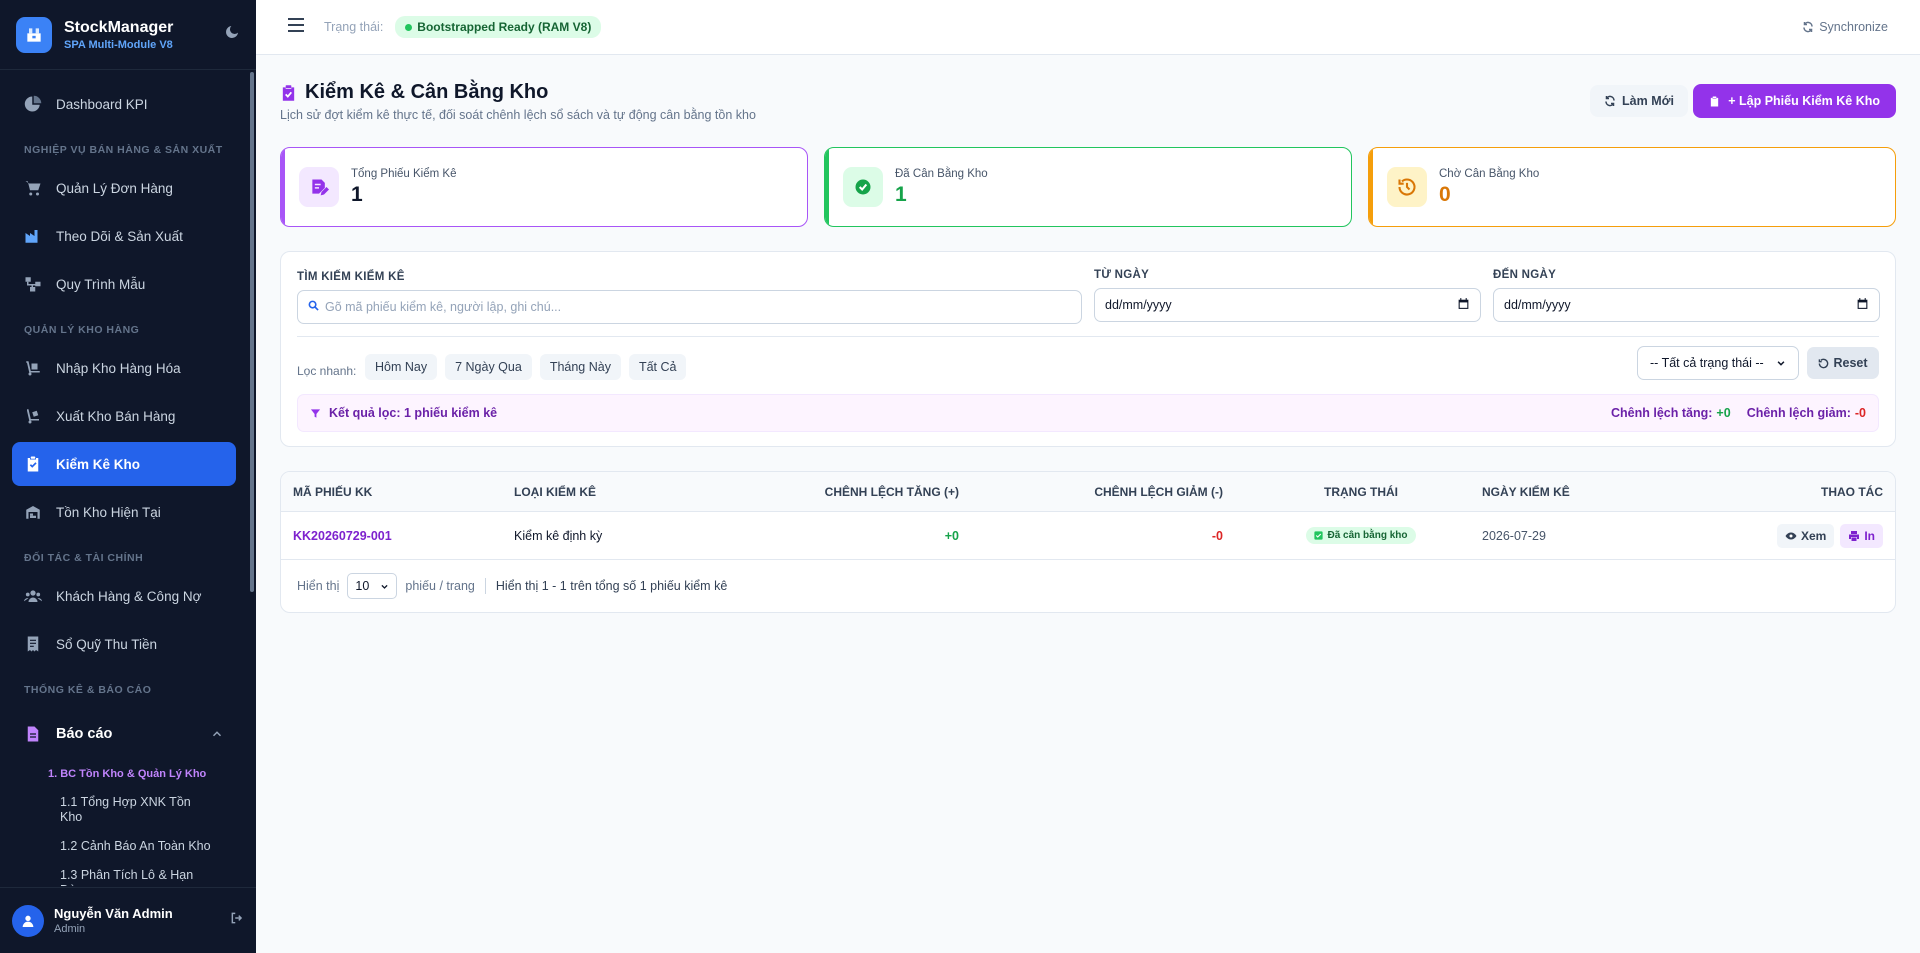 This screenshot has width=1920, height=953. What do you see at coordinates (362, 586) in the screenshot?
I see `page-size-value: 10` at bounding box center [362, 586].